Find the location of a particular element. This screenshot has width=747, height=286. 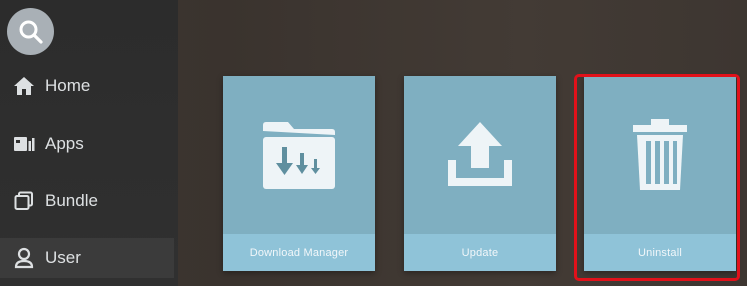

home-icon is located at coordinates (24, 86).